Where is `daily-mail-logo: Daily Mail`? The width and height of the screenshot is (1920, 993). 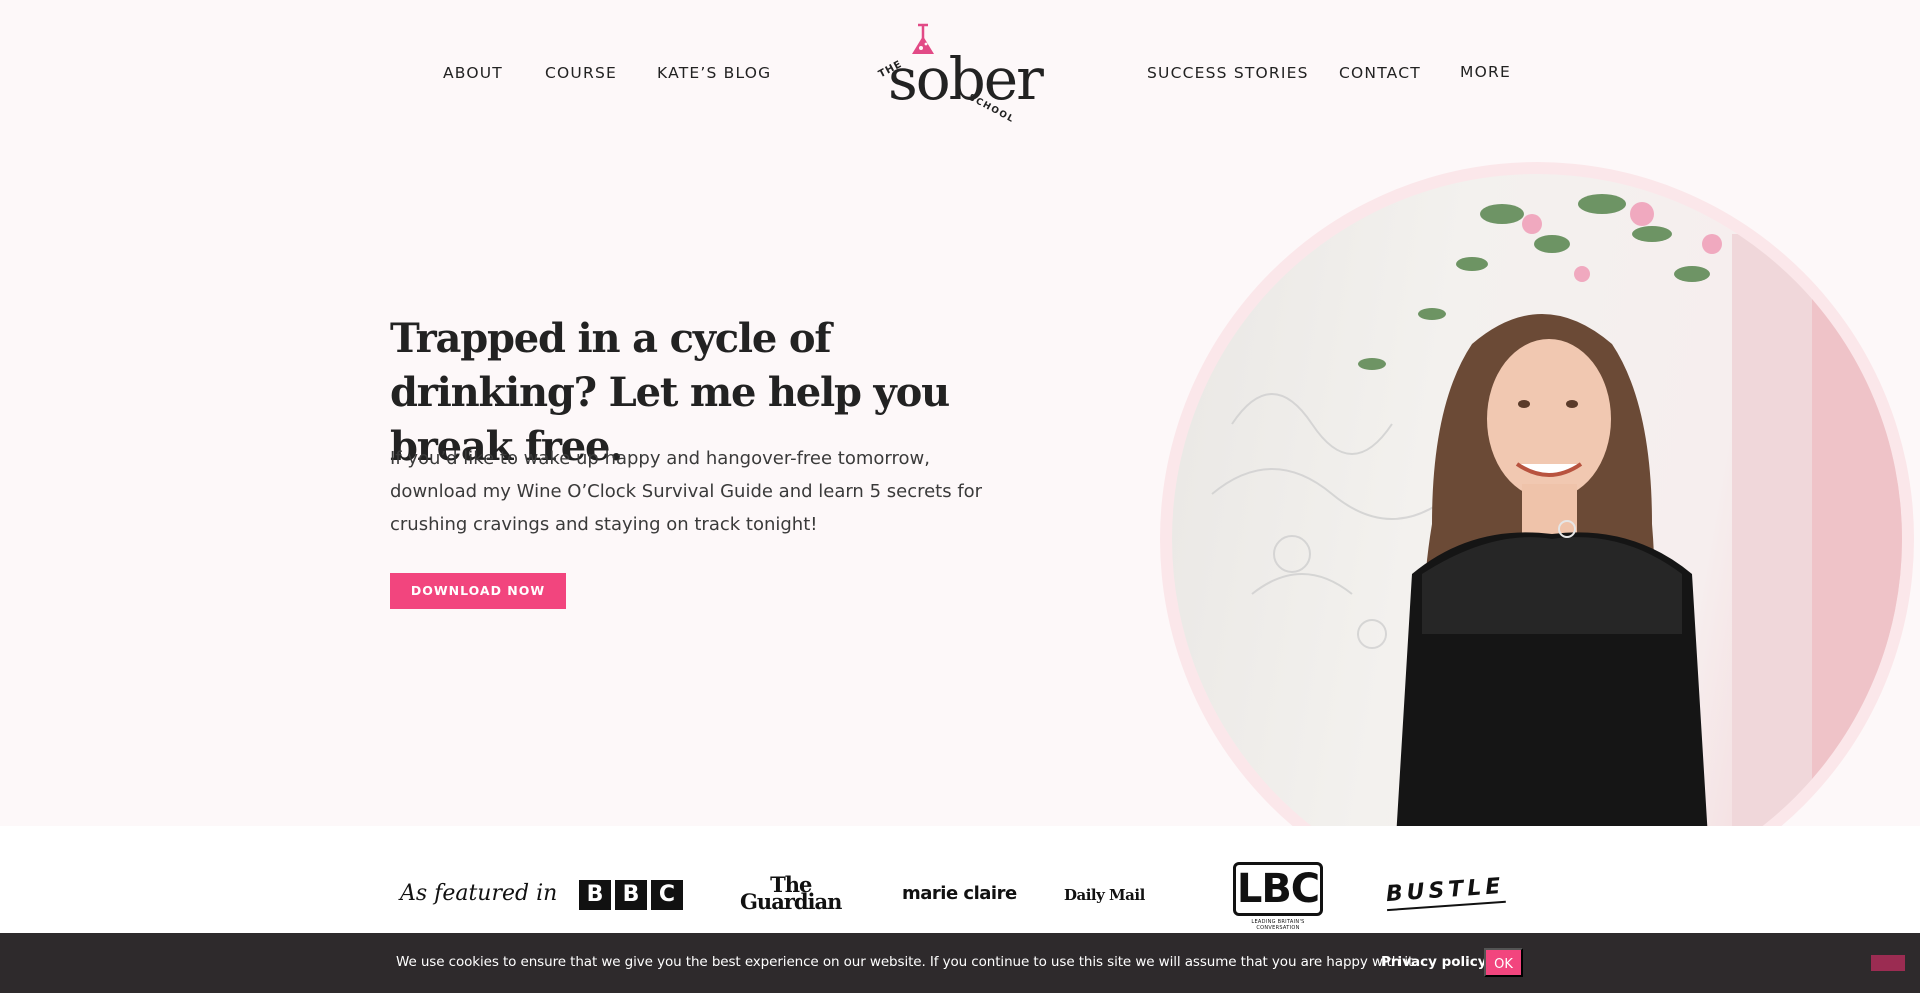
daily-mail-logo: Daily Mail is located at coordinates (1104, 895).